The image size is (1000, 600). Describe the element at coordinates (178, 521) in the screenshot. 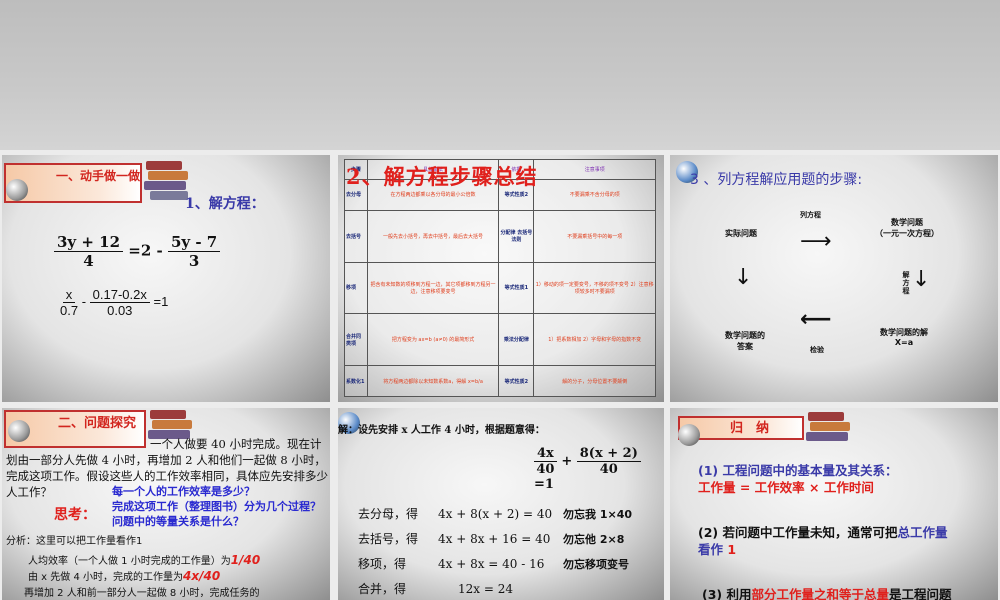

I see `question: 问题中的等量关系是什么？` at that location.